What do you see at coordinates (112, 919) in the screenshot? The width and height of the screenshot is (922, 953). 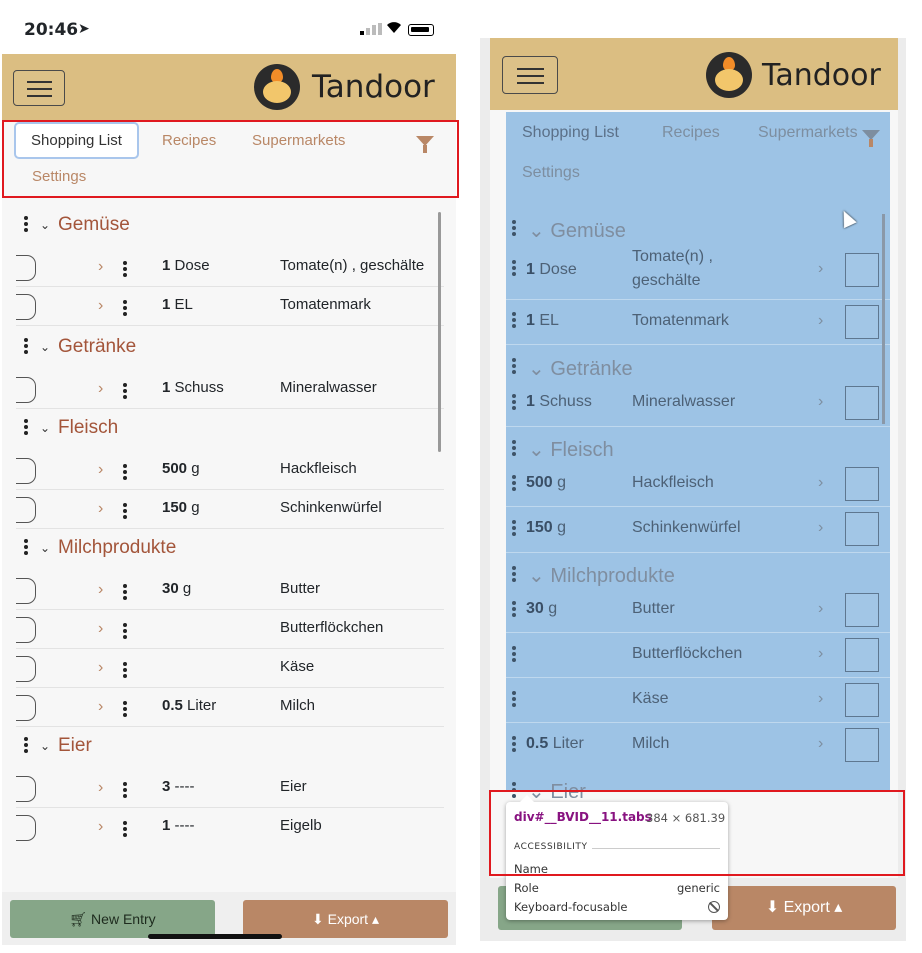 I see `new-entry-button: 🛒︎ New Entry` at bounding box center [112, 919].